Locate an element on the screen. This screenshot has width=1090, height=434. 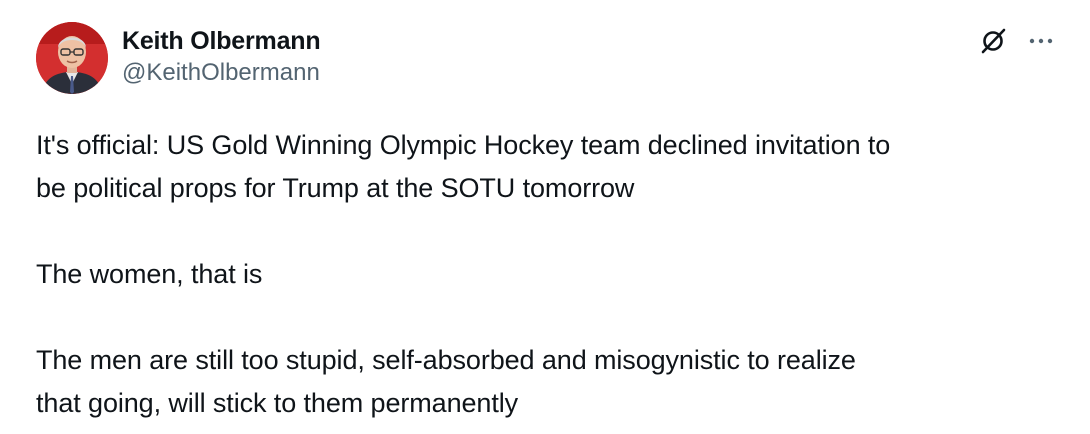
author-names: Keith Olbermann @KeithOlbermann is located at coordinates (221, 55).